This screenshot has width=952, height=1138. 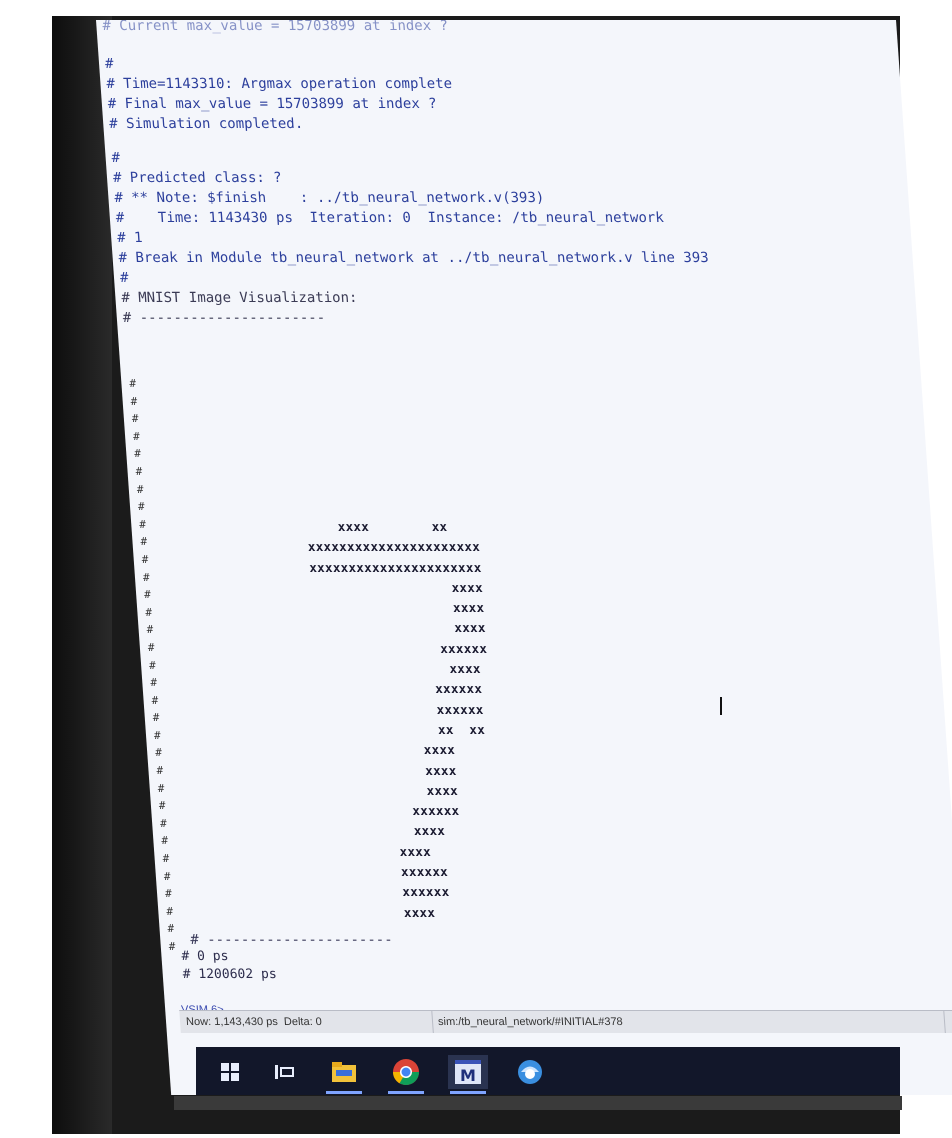 What do you see at coordinates (230, 1072) in the screenshot?
I see `windows-start-icon` at bounding box center [230, 1072].